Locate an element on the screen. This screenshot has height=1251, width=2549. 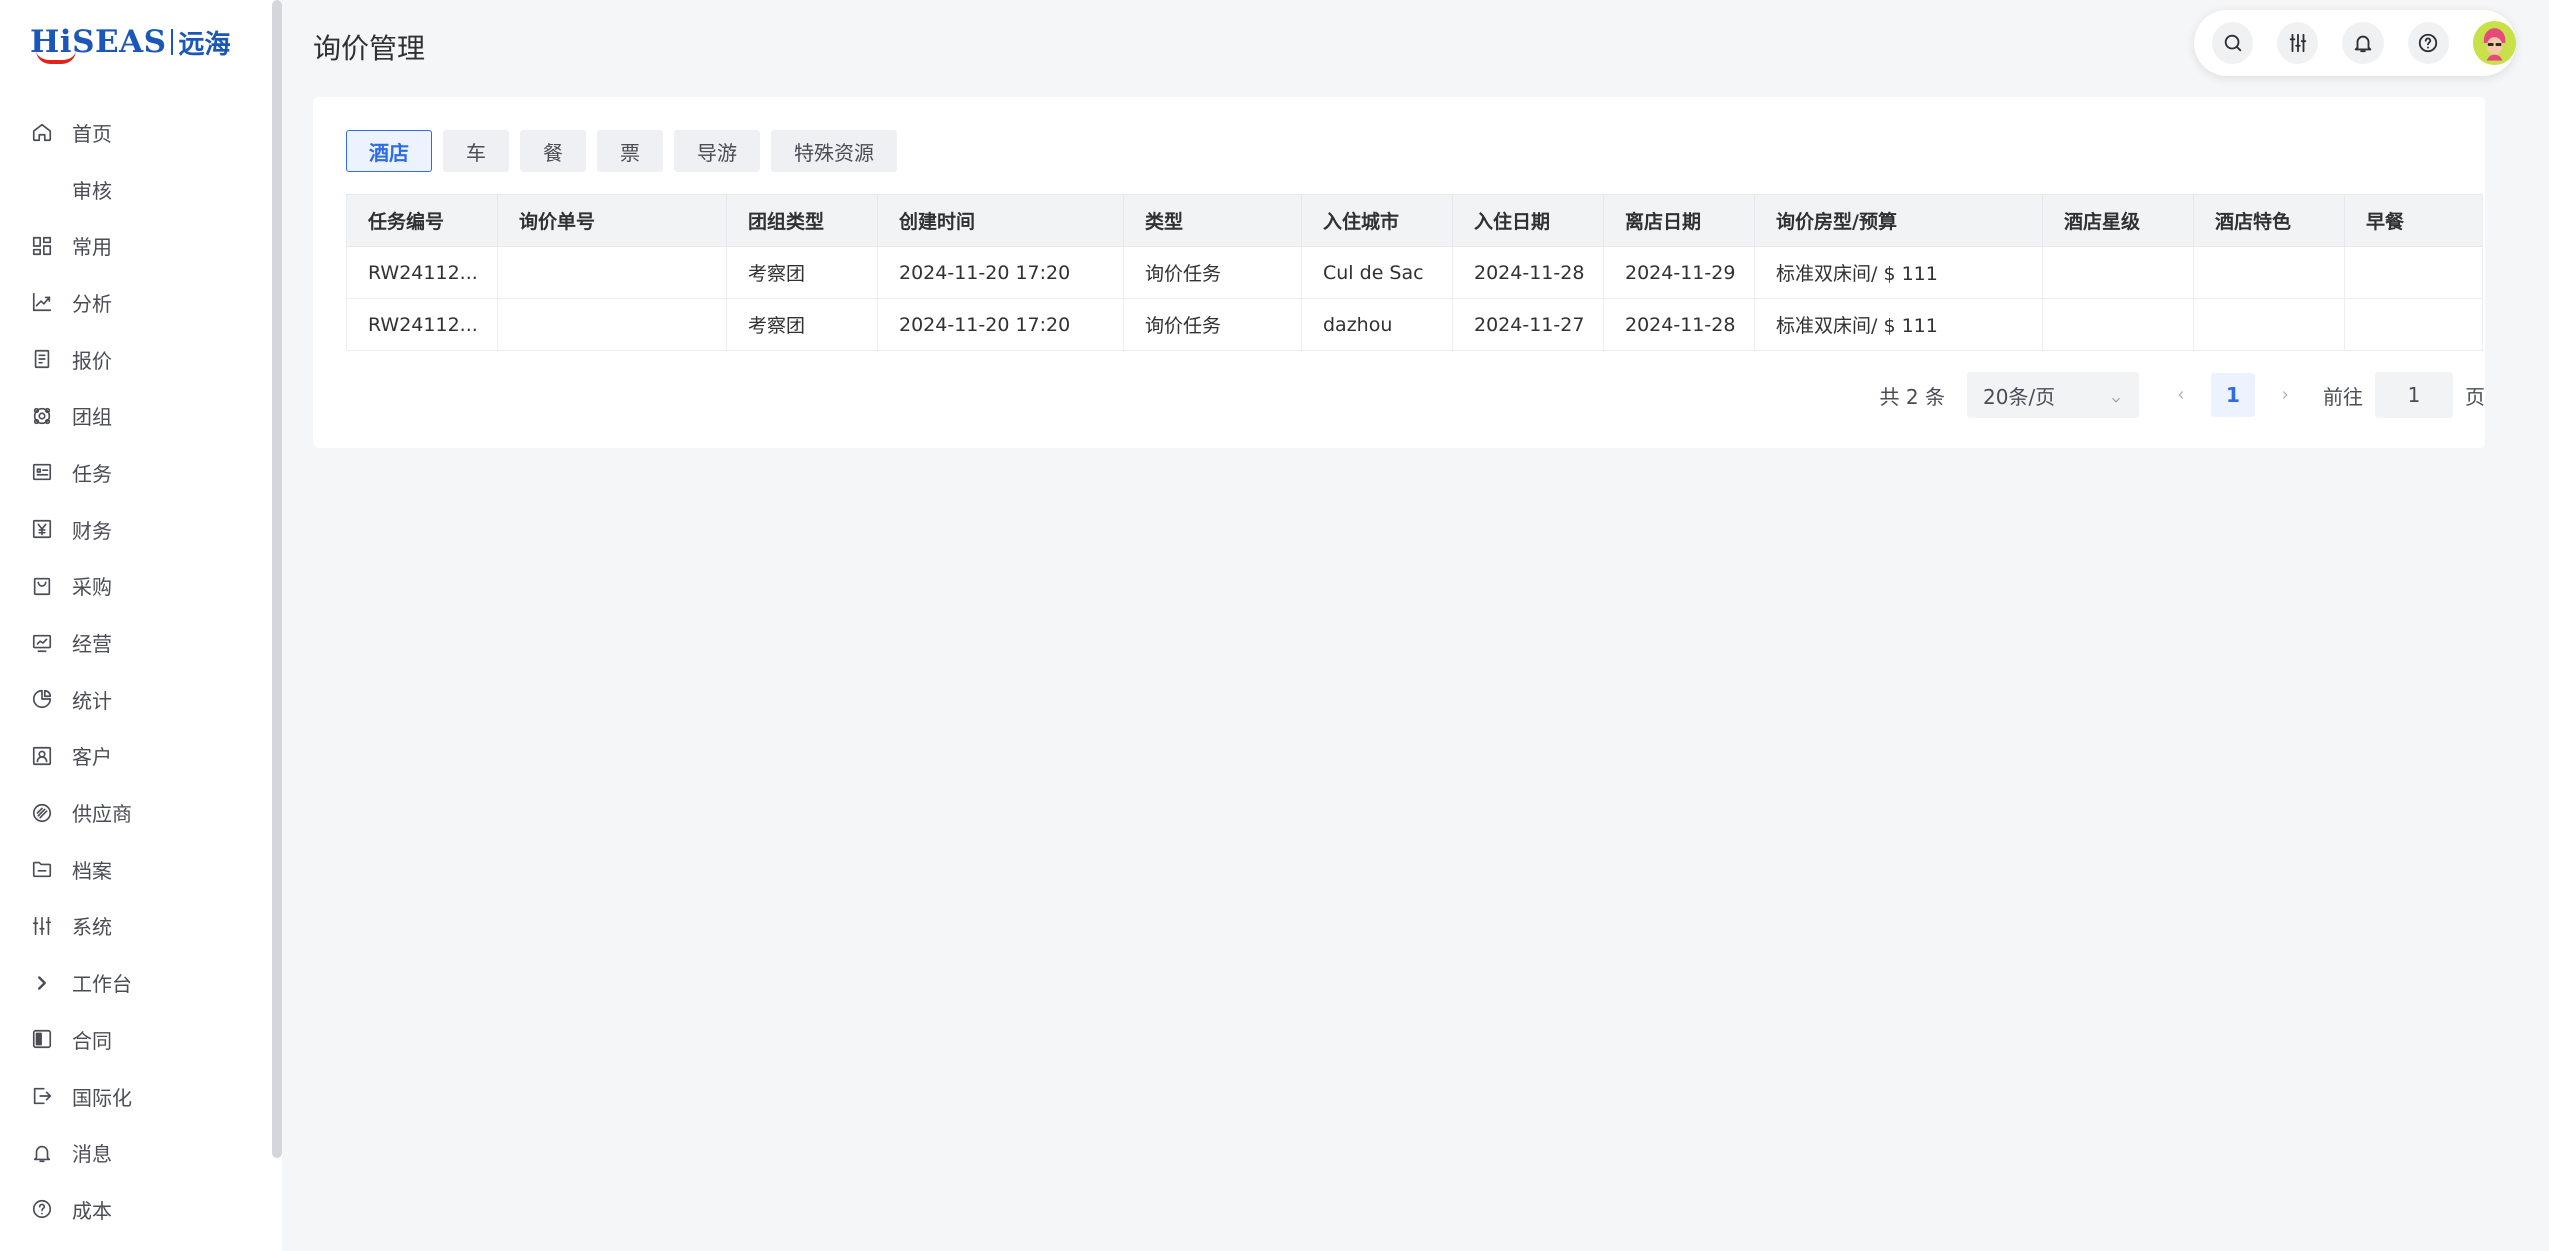
sidebar-item-workbench: 工作台 is located at coordinates (135, 982).